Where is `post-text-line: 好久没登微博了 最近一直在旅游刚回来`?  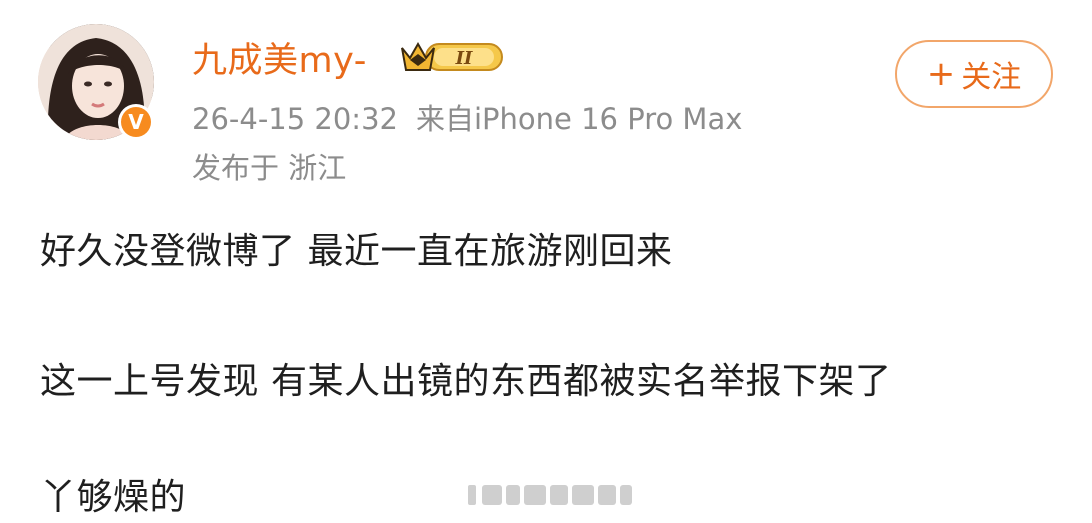 post-text-line: 好久没登微博了 最近一直在旅游刚回来 is located at coordinates (356, 251).